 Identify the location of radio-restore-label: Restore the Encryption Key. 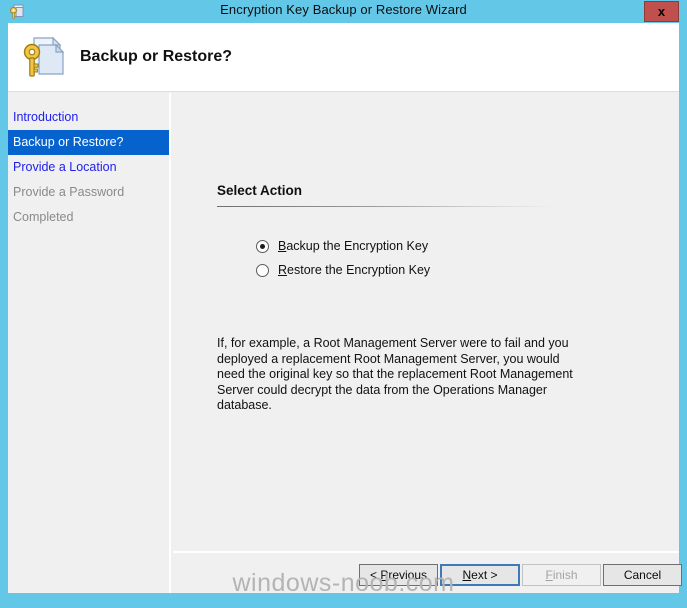
(354, 270).